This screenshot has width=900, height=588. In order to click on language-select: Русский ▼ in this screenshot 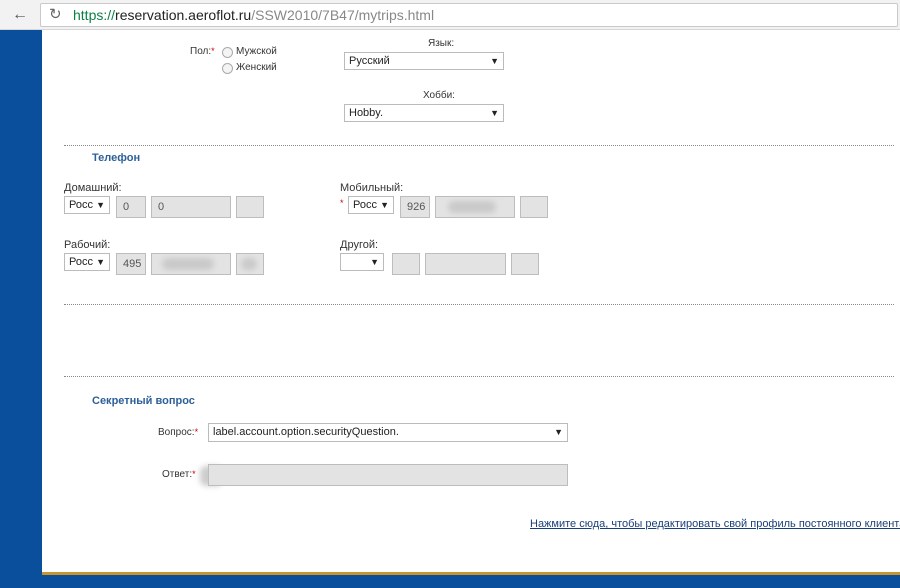, I will do `click(424, 61)`.